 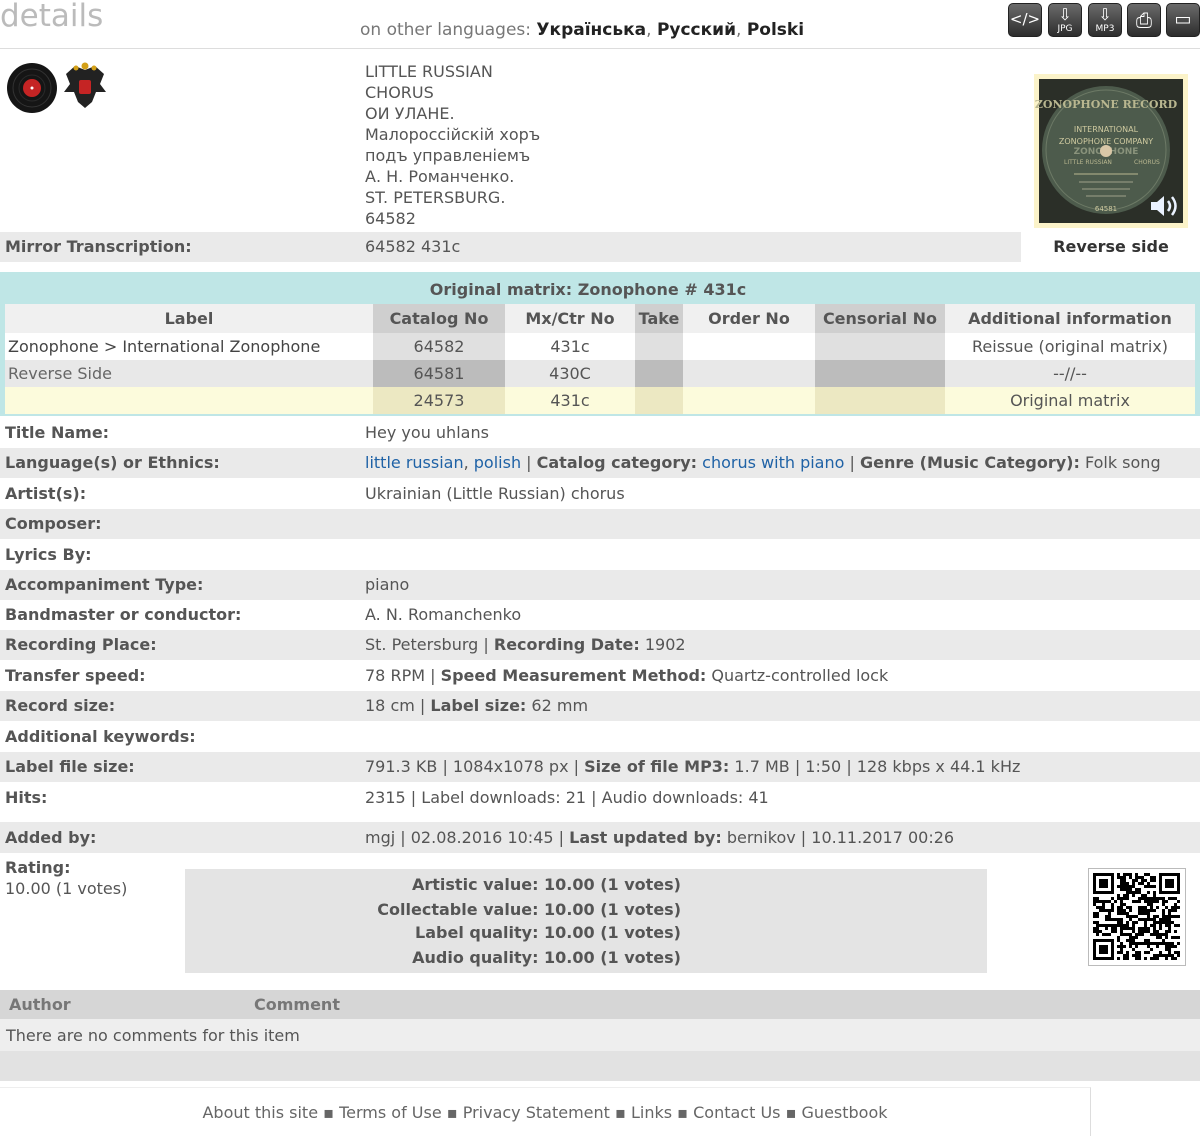 What do you see at coordinates (189, 318) in the screenshot?
I see `matrix-col-label: Label` at bounding box center [189, 318].